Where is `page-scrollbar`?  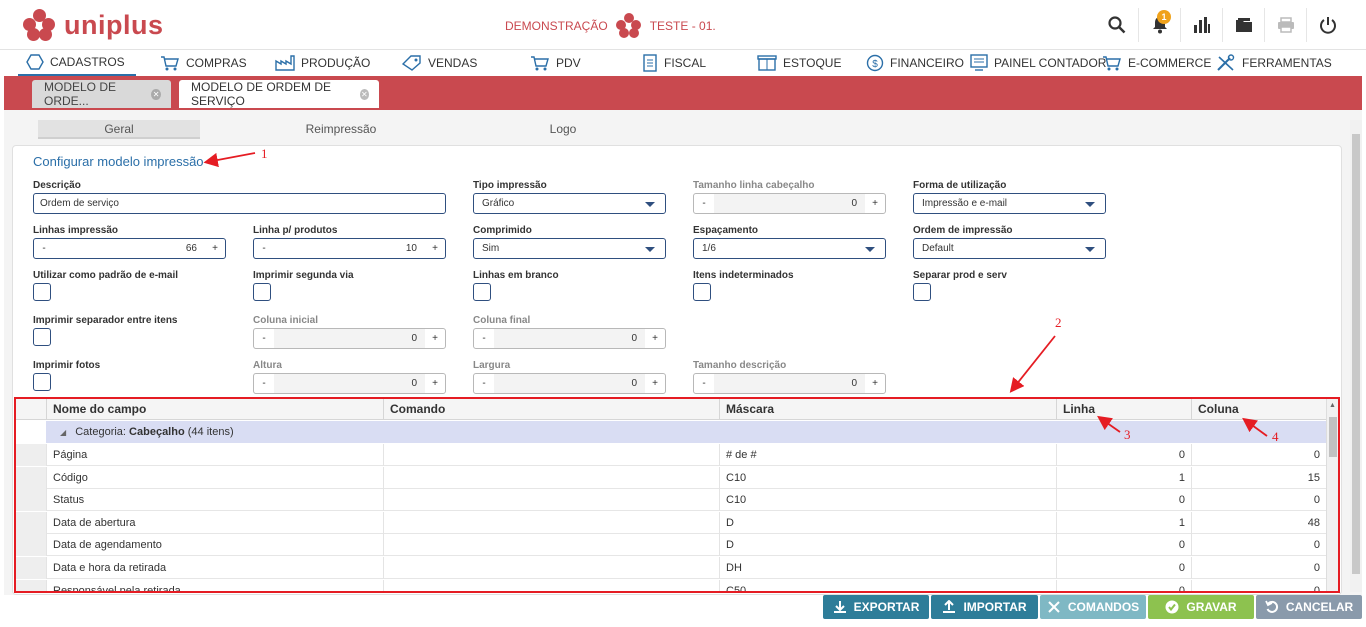
page-scrollbar is located at coordinates (1356, 356).